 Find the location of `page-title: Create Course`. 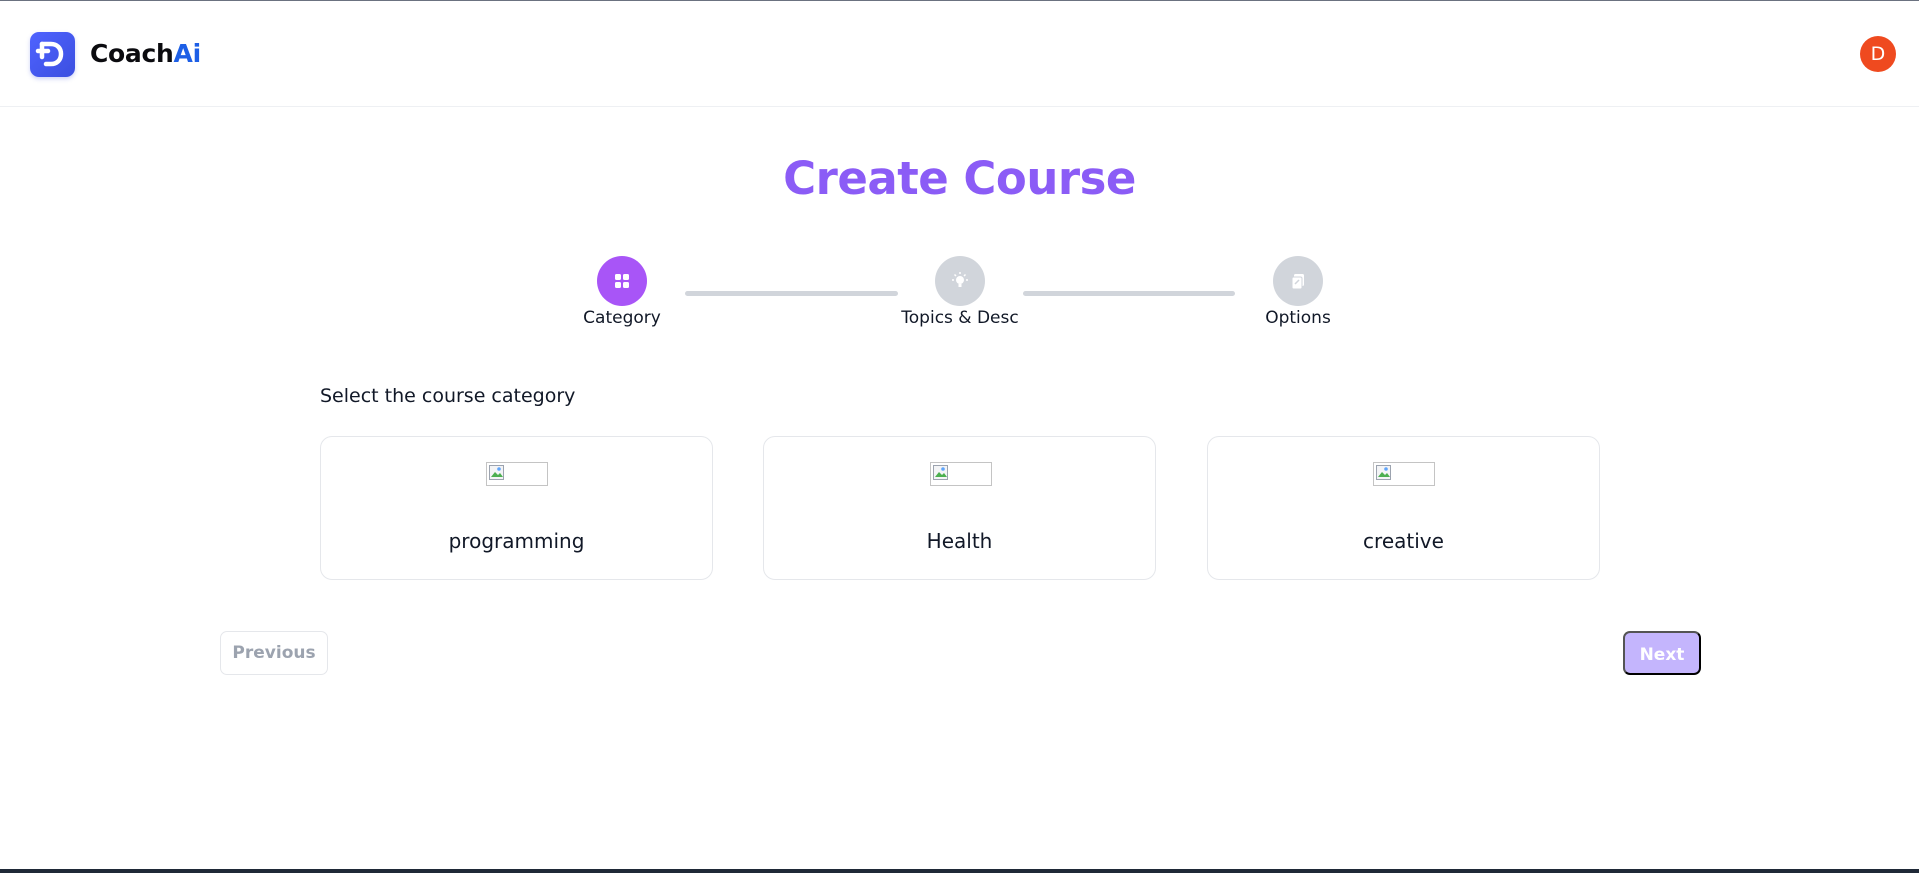

page-title: Create Course is located at coordinates (959, 178).